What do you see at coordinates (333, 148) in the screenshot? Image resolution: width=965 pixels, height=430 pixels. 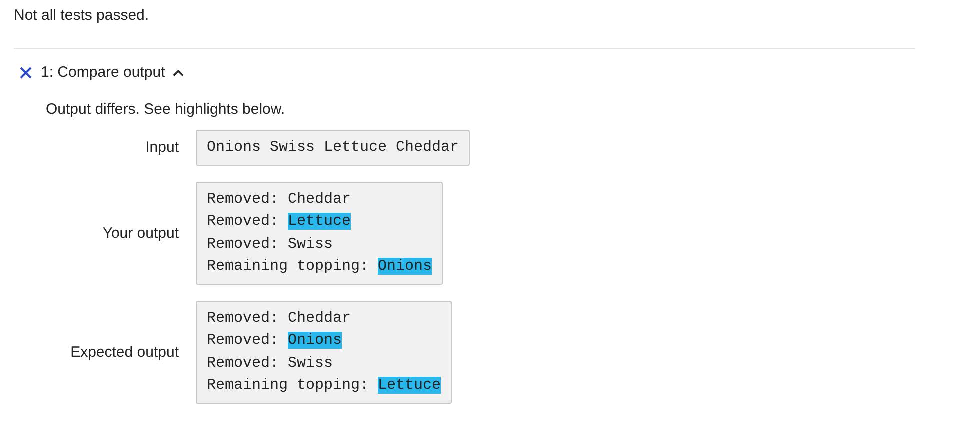 I see `output-line: Onions Swiss Lettuce Cheddar` at bounding box center [333, 148].